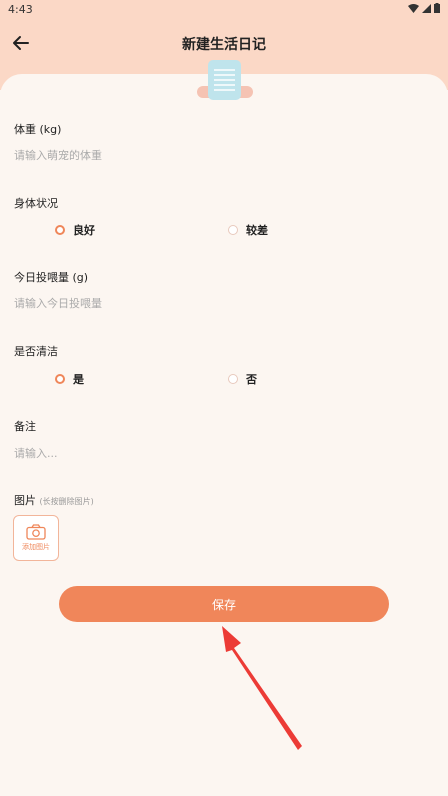 Image resolution: width=448 pixels, height=796 pixels. I want to click on clean-label: 是否清洁, so click(36, 351).